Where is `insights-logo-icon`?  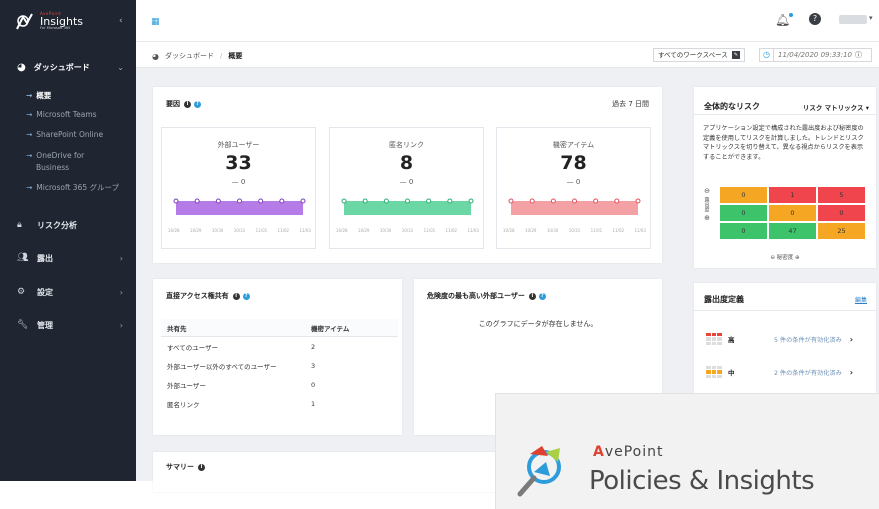
insights-logo-icon is located at coordinates (24, 21).